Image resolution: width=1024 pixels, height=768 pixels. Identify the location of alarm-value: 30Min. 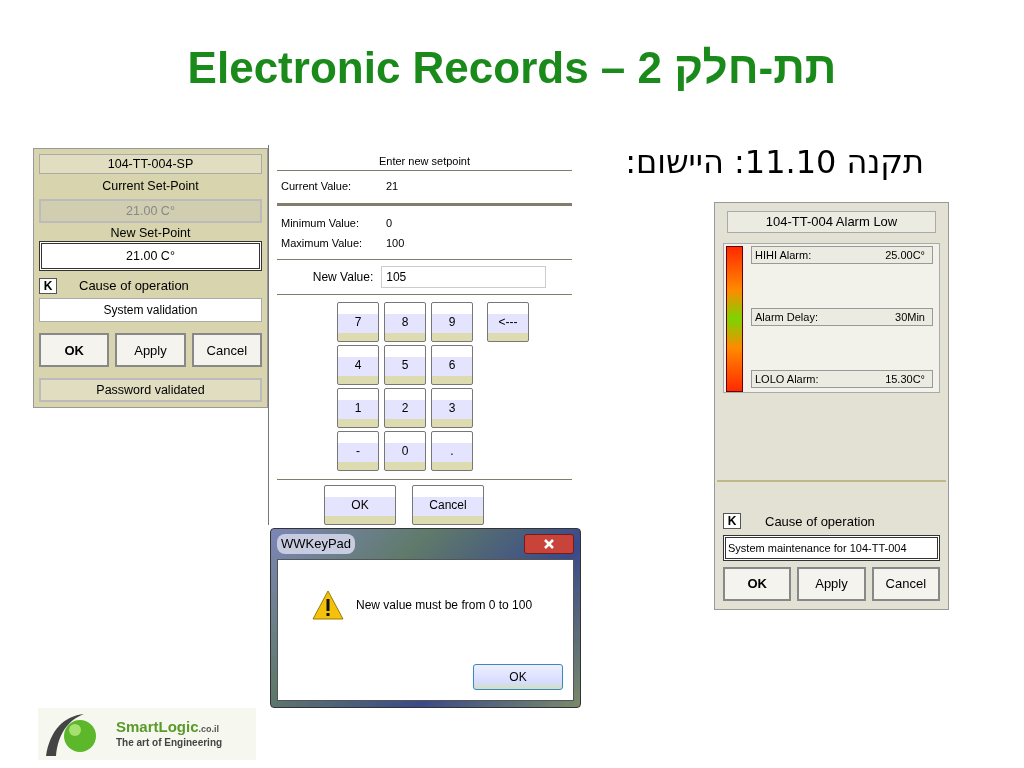
(910, 317).